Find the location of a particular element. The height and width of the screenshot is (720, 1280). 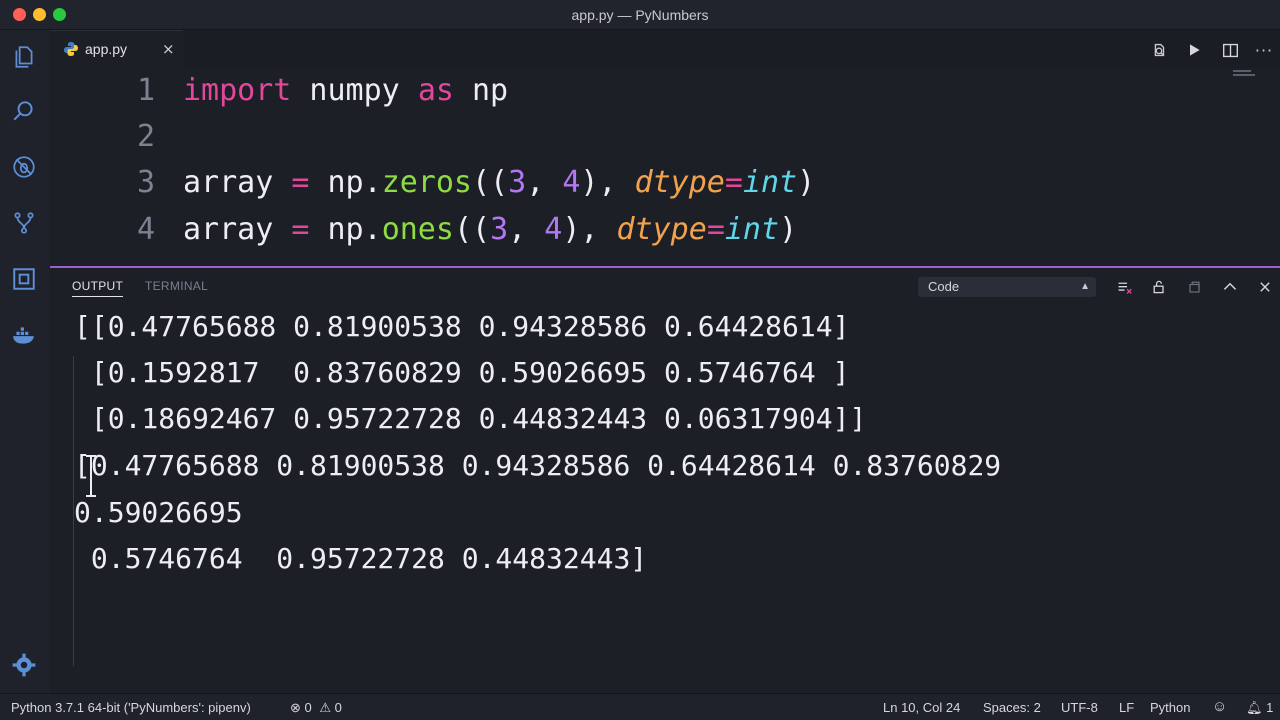

code-line: 3 array = np.zeros((3, 4), dtype=int) is located at coordinates (665, 184).